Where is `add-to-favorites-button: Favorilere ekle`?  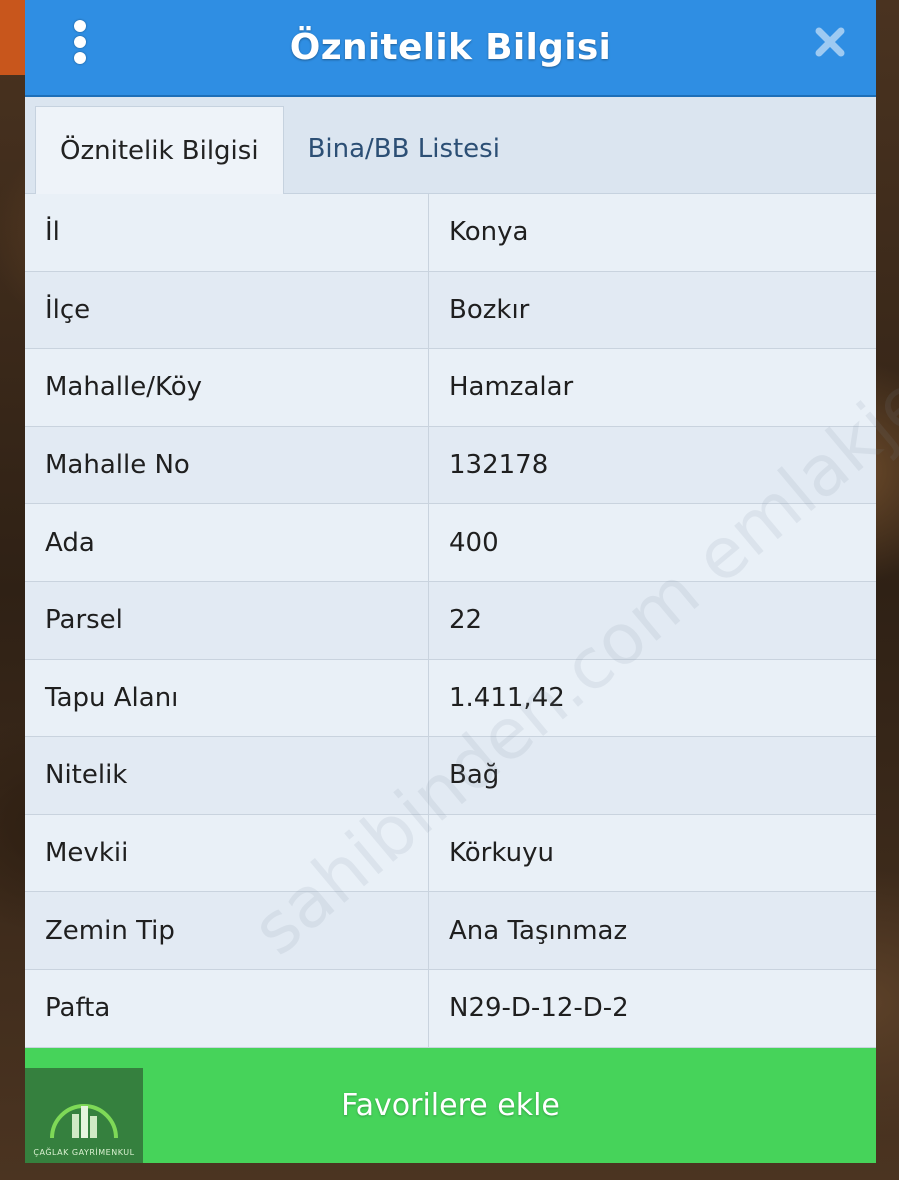 add-to-favorites-button: Favorilere ekle is located at coordinates (450, 1105).